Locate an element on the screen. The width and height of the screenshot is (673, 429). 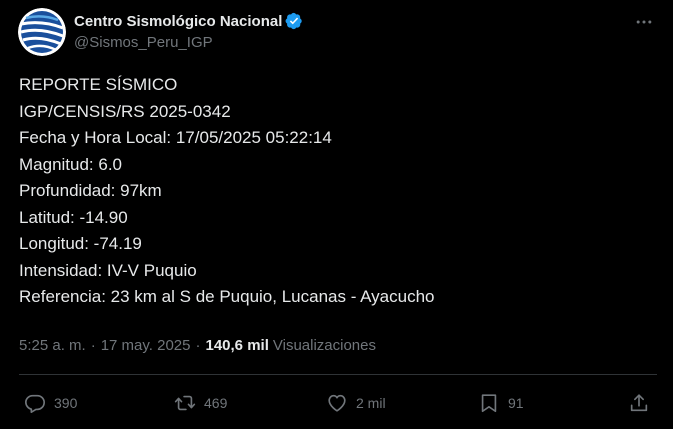
seismic-globe-logo-icon is located at coordinates (42, 32).